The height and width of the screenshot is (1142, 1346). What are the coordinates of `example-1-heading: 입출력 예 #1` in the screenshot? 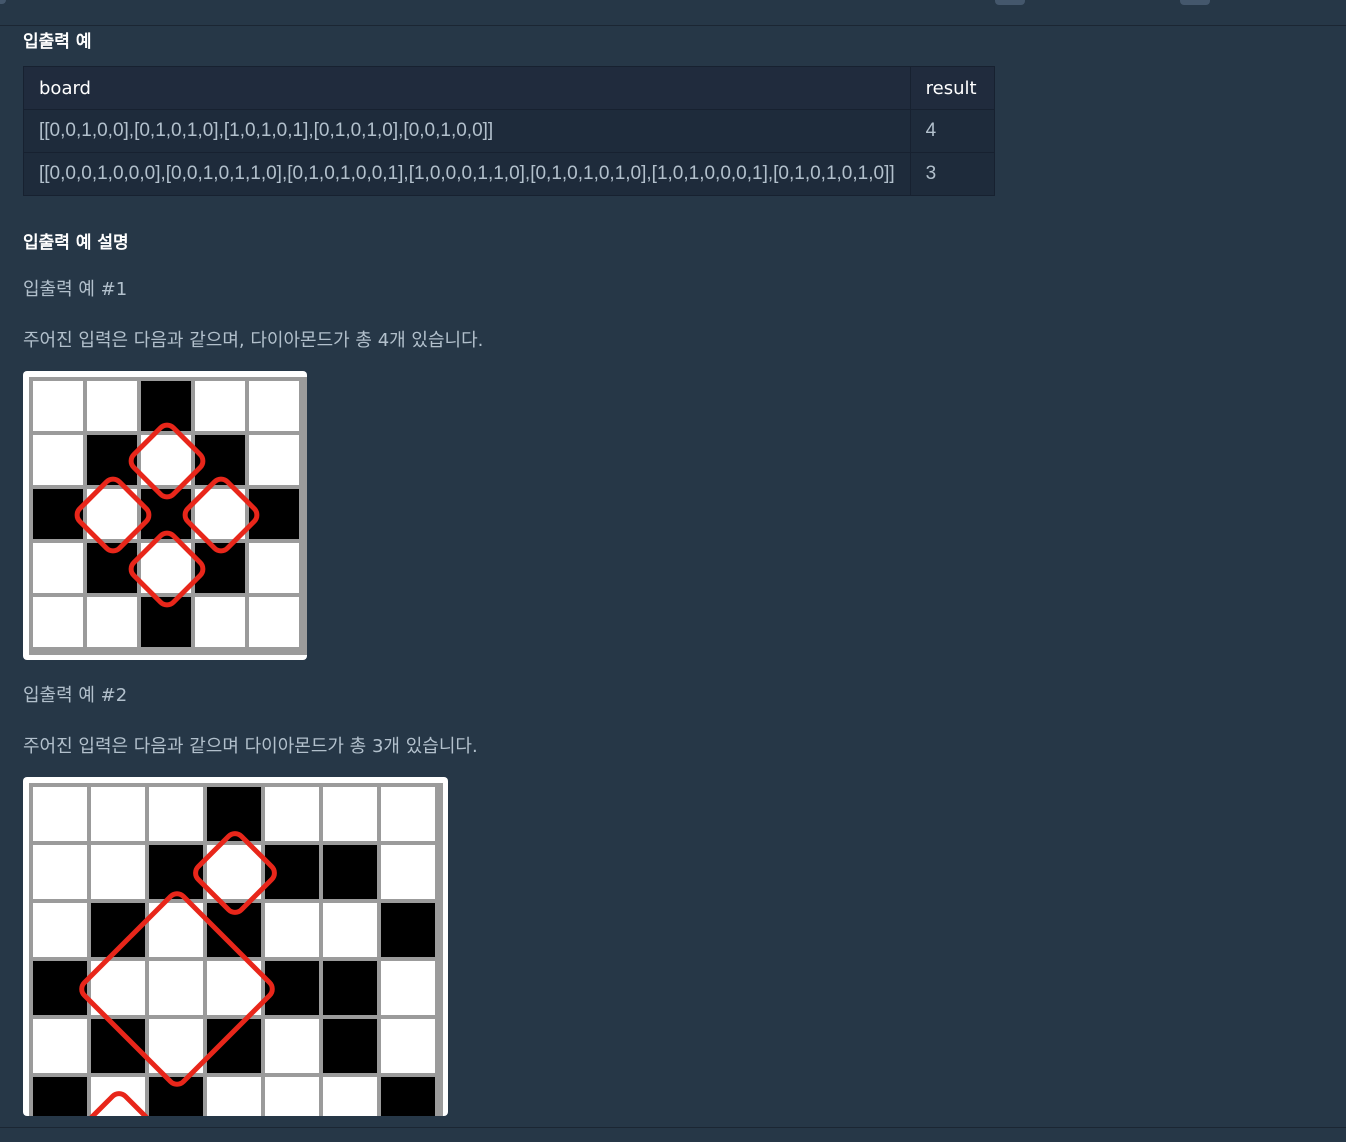 It's located at (75, 289).